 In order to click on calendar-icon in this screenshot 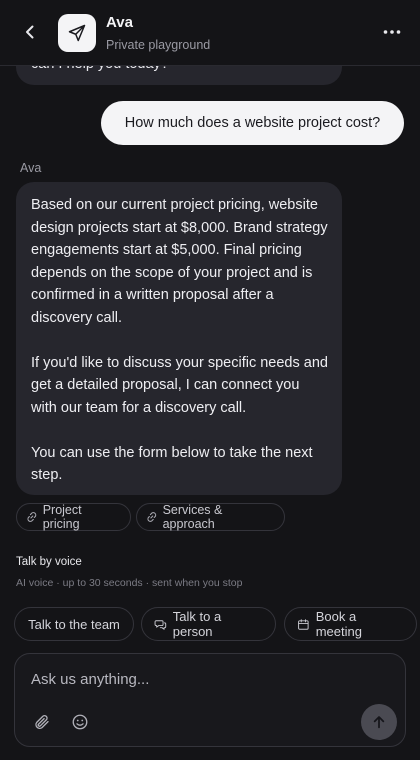, I will do `click(303, 624)`.